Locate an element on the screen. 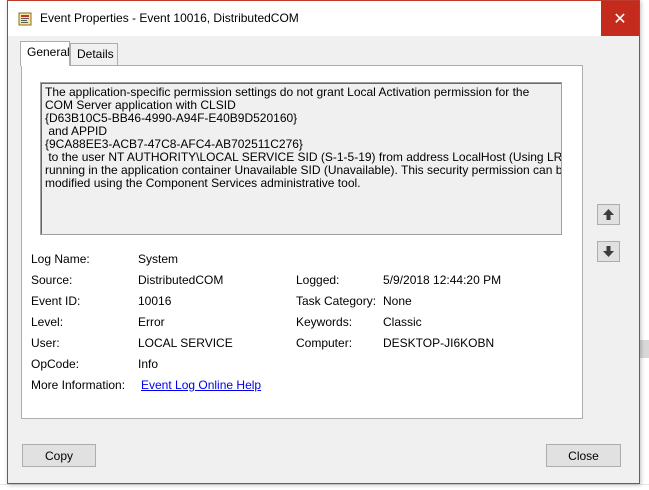 The height and width of the screenshot is (490, 649). level-value: Error is located at coordinates (151, 322).